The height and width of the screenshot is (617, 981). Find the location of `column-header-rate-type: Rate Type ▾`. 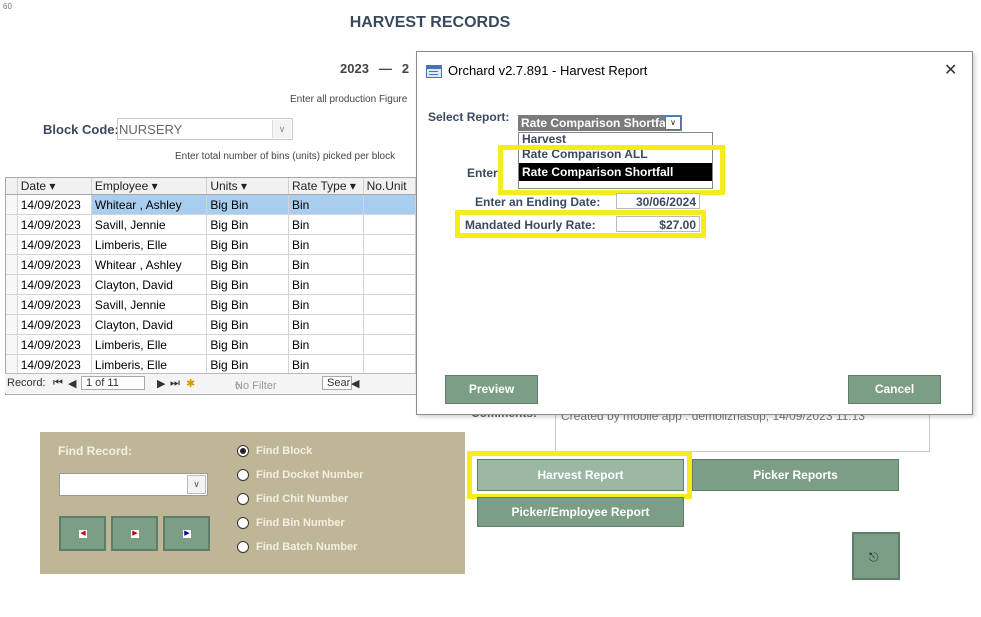

column-header-rate-type: Rate Type ▾ is located at coordinates (326, 186).